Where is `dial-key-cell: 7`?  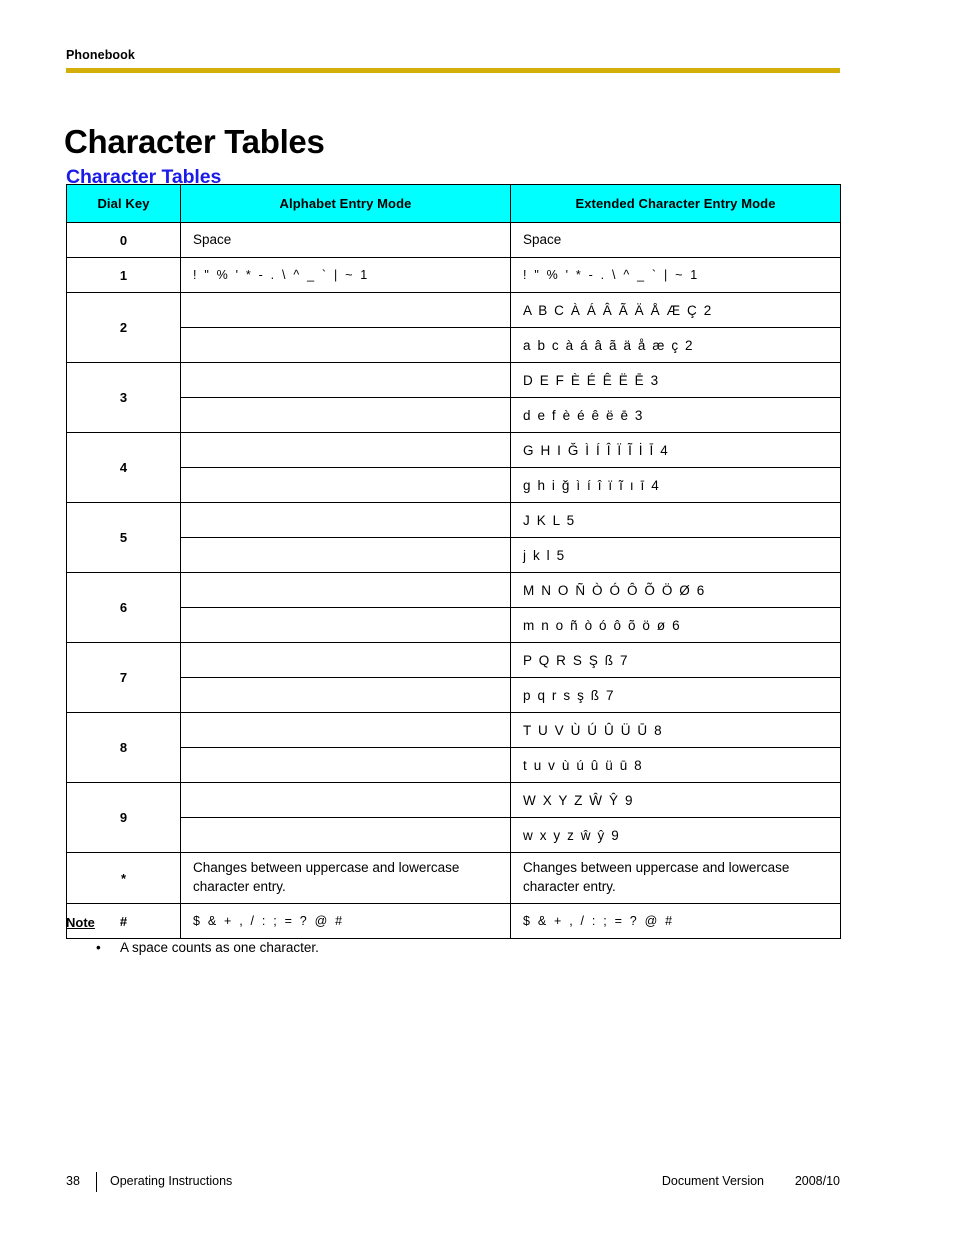 dial-key-cell: 7 is located at coordinates (123, 677).